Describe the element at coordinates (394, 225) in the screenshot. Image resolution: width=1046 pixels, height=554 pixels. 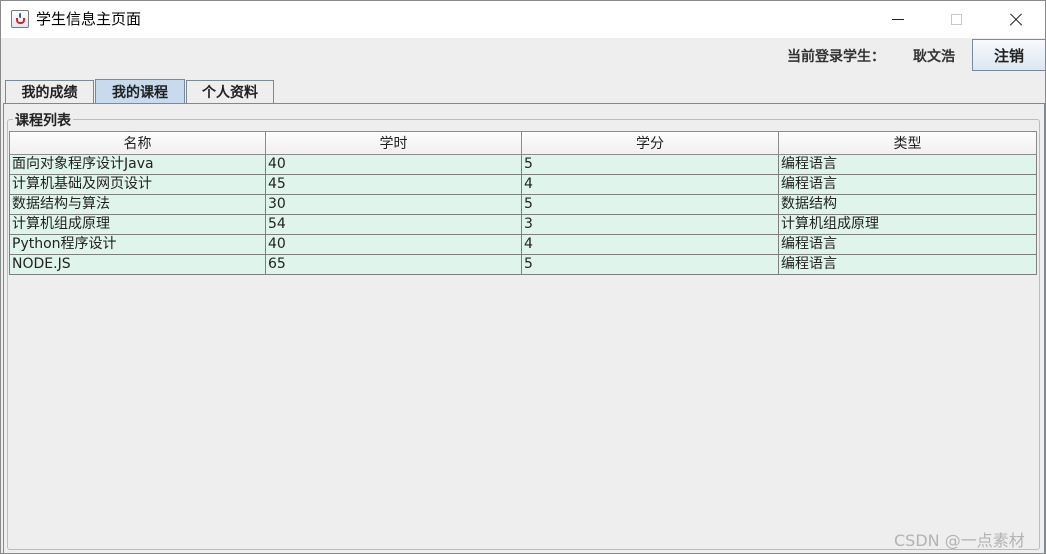
I see `cell-hours: 54` at that location.